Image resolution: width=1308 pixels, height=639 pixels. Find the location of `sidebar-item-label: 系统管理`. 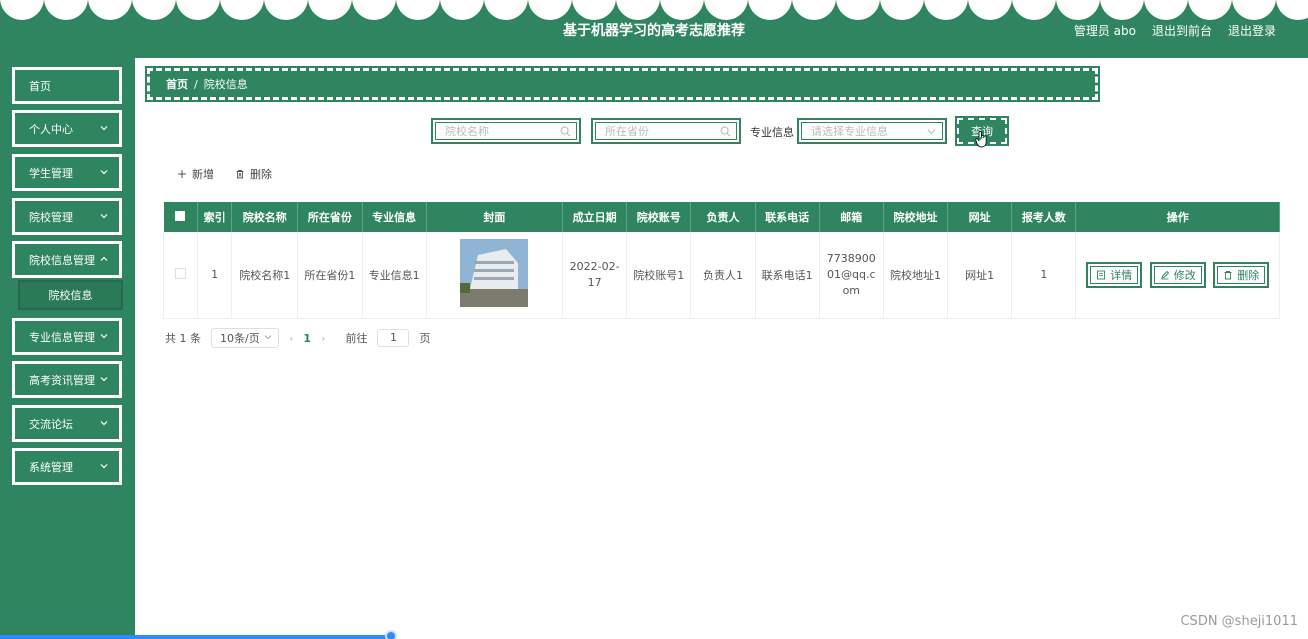

sidebar-item-label: 系统管理 is located at coordinates (51, 467).